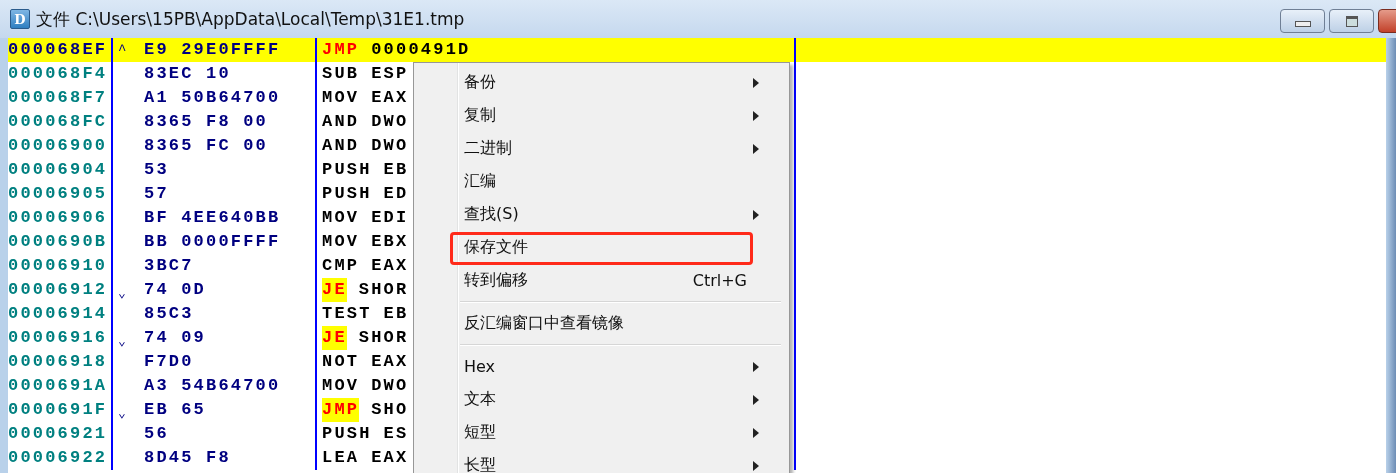  I want to click on hex-cell-text: 8D45 F8, so click(187, 458).